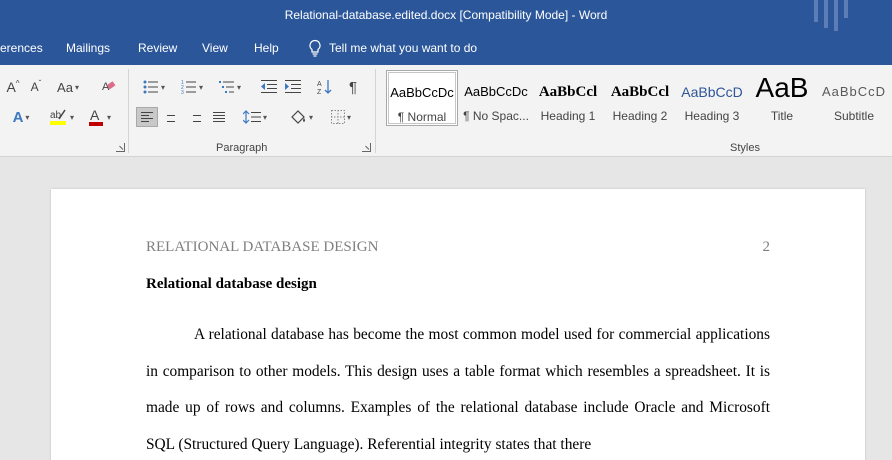 The height and width of the screenshot is (460, 892). What do you see at coordinates (839, 15) in the screenshot?
I see `title-bar-decoration` at bounding box center [839, 15].